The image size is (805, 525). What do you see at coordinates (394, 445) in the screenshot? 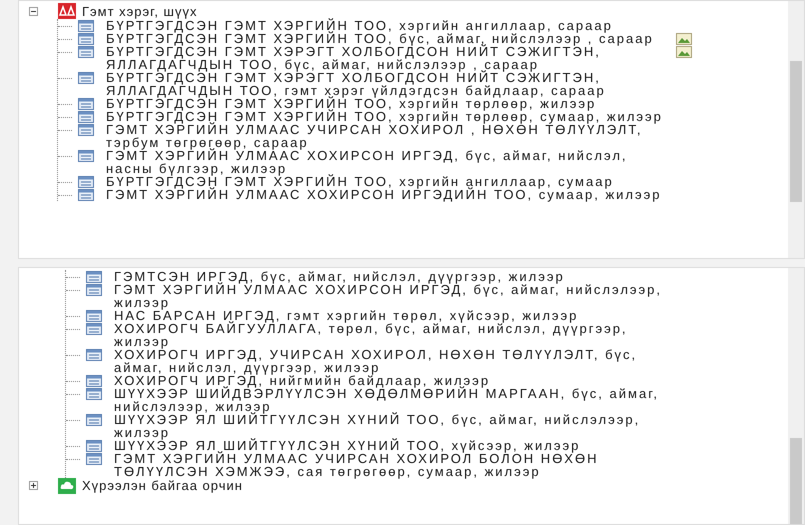
I see `tree-item-label: ШҮҮХЭЭР ЯЛ ШИЙТГҮҮЛСЭН ХҮНИЙ ТОО, хүйсээр, жилээр` at bounding box center [394, 445].